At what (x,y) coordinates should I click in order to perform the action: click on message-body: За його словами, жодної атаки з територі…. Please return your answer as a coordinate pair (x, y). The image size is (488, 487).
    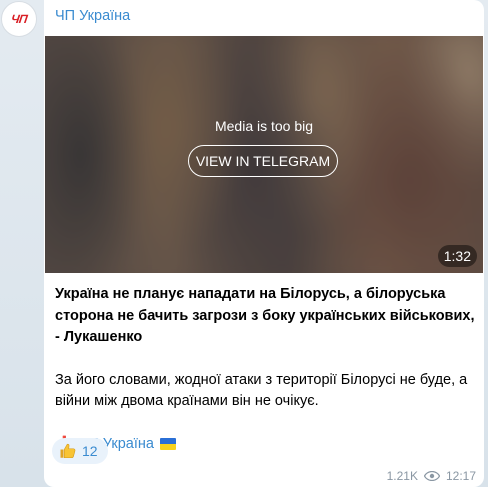
    Looking at the image, I should click on (261, 390).